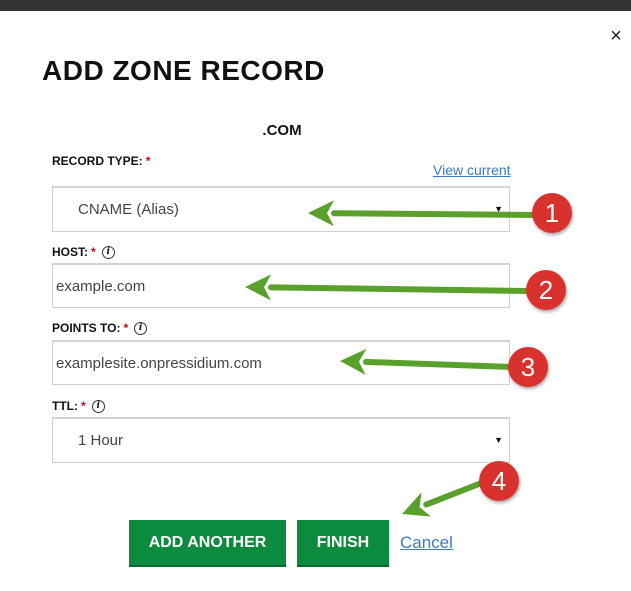 The image size is (631, 591). I want to click on dialog-title: ADD ZONE RECORD, so click(183, 70).